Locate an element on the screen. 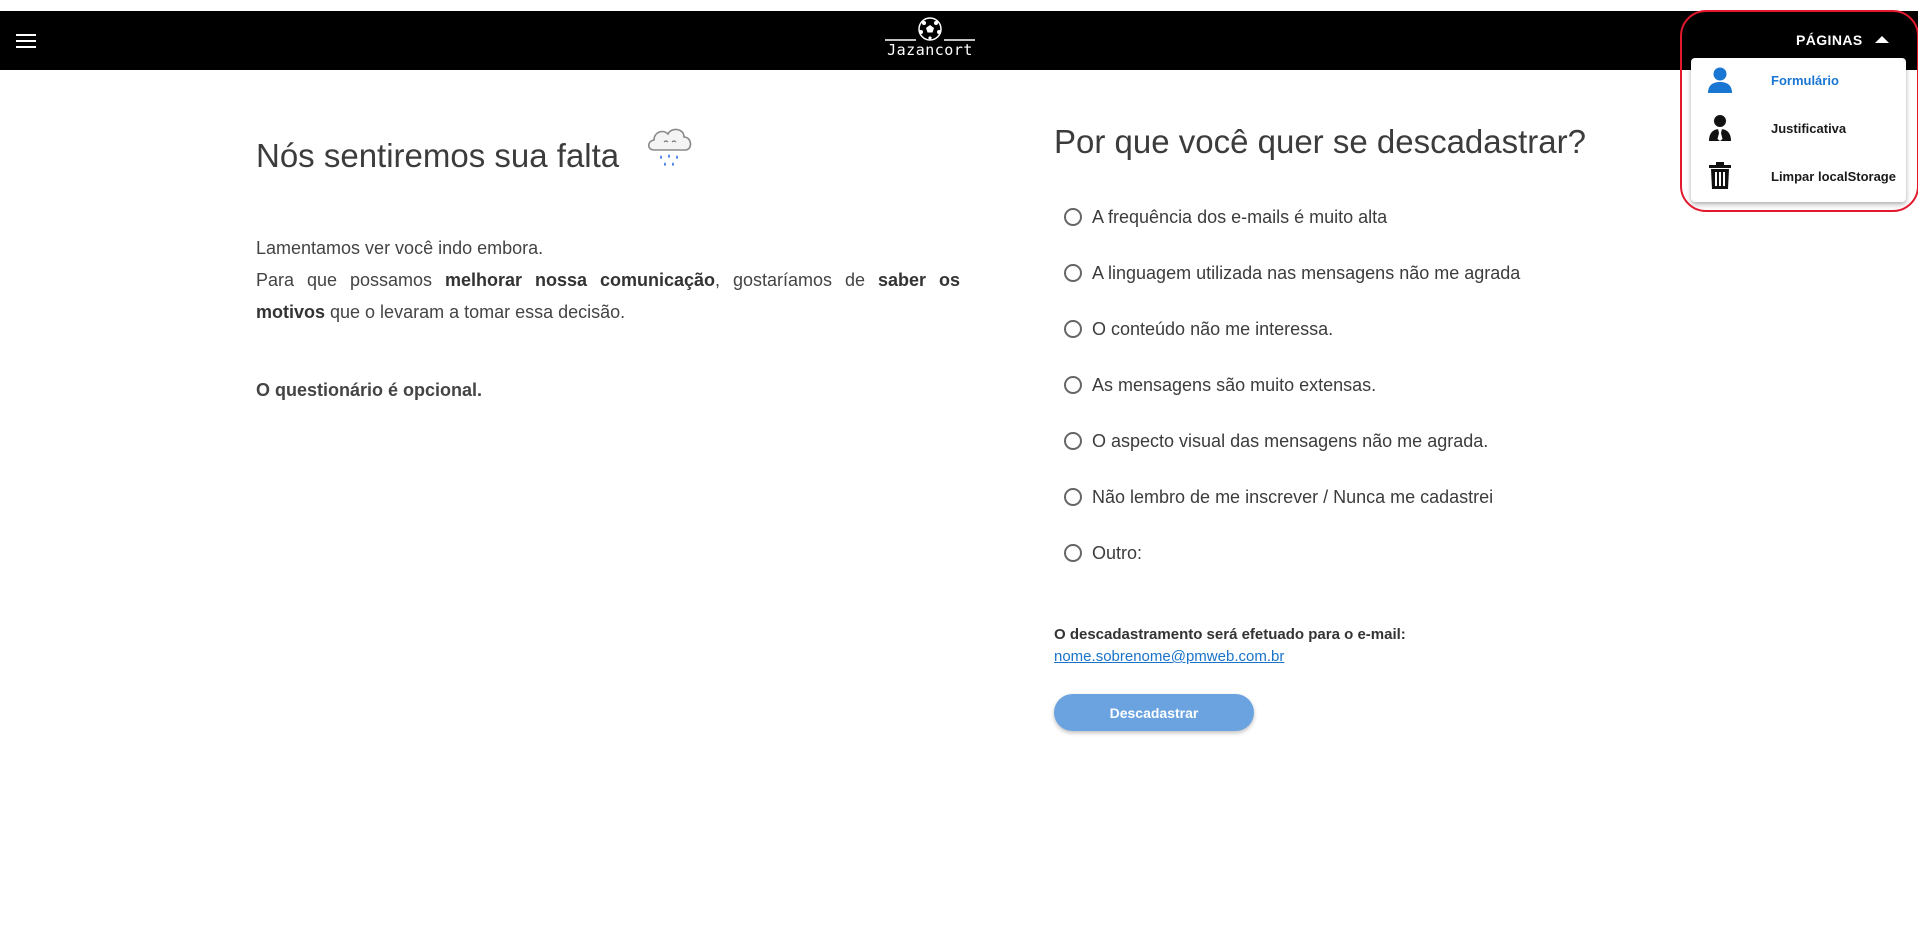  menu-item-label: Limpar localStorage is located at coordinates (1833, 176).